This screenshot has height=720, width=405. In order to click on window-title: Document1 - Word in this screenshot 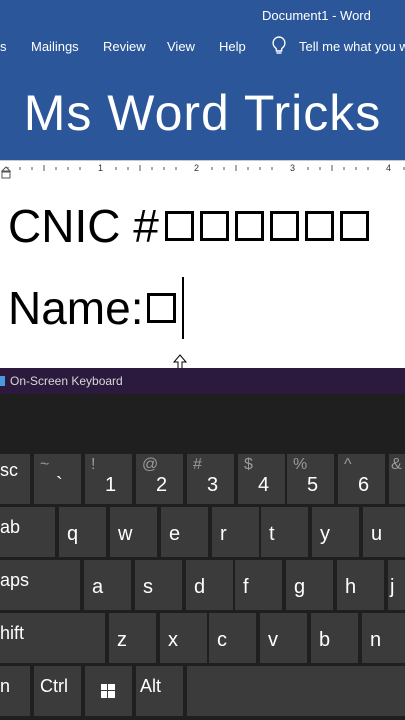, I will do `click(316, 15)`.